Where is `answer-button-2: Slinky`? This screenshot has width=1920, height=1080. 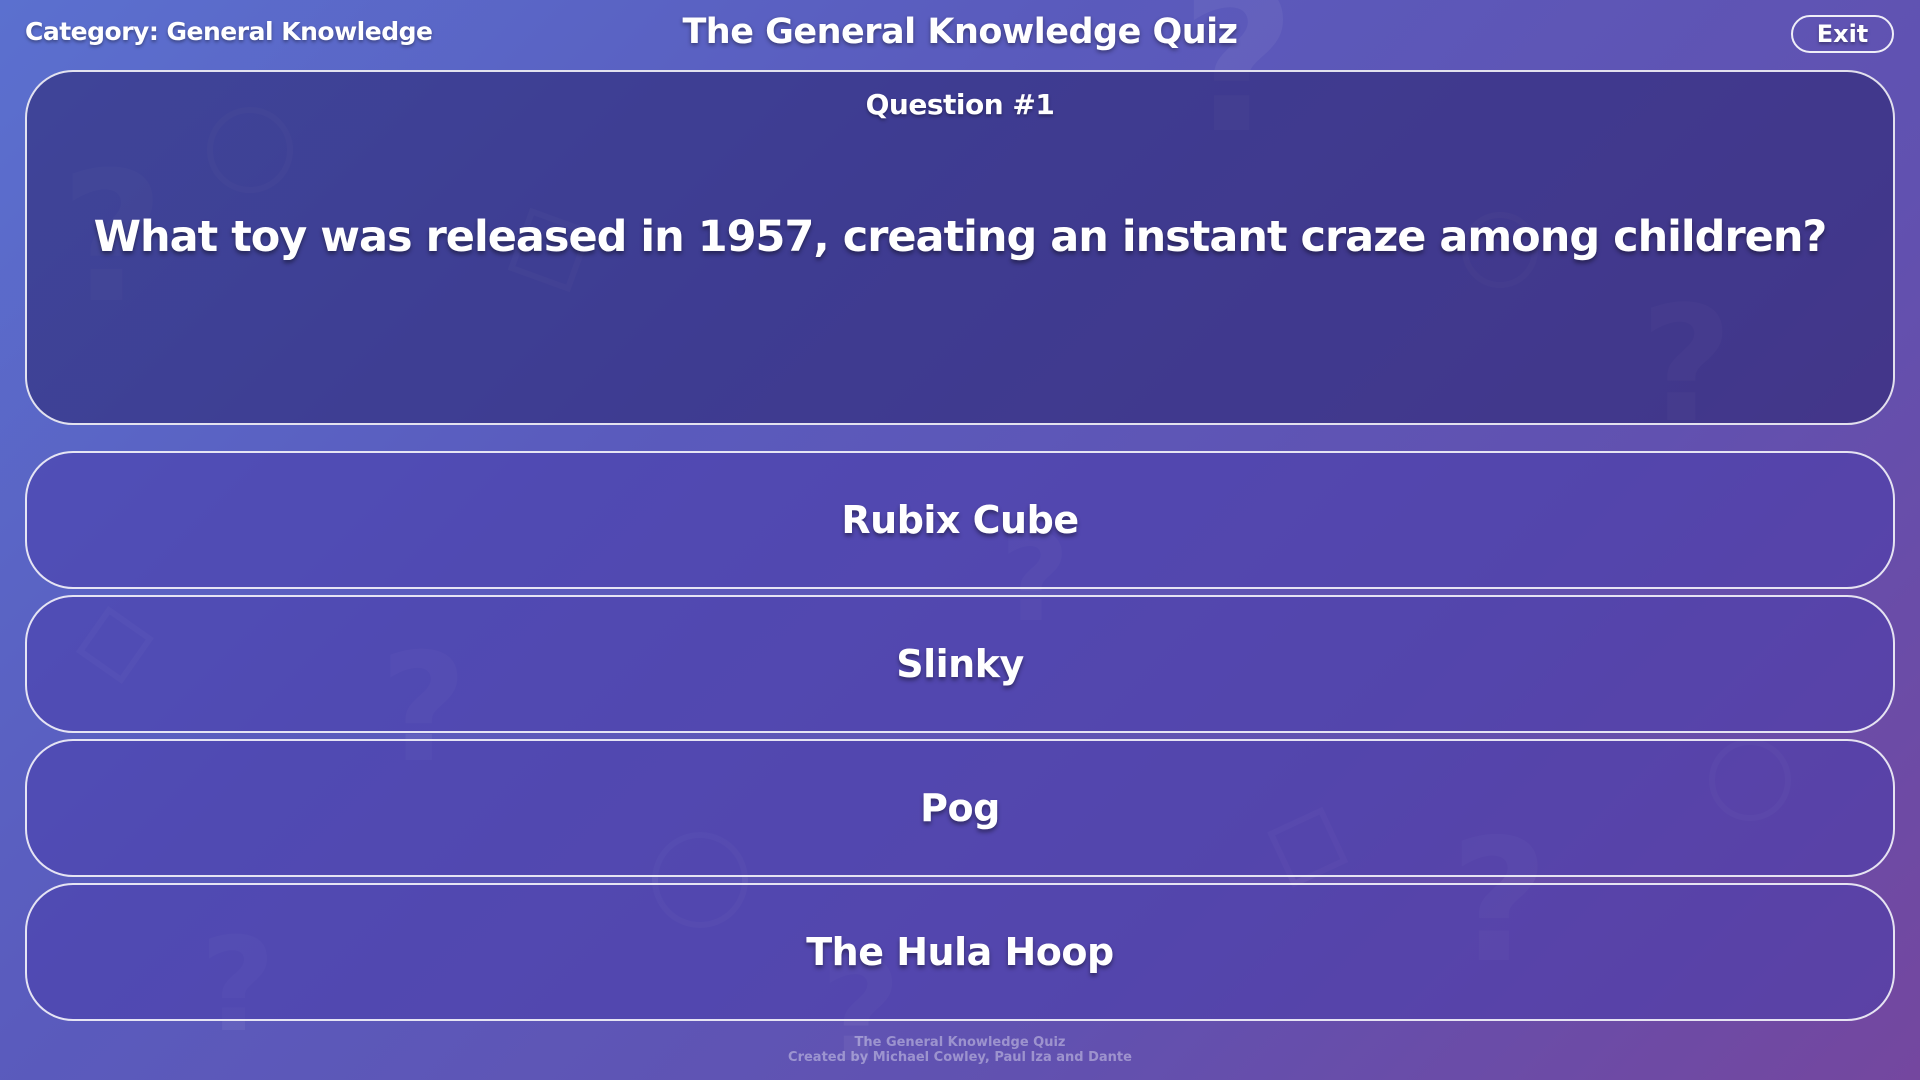 answer-button-2: Slinky is located at coordinates (960, 664).